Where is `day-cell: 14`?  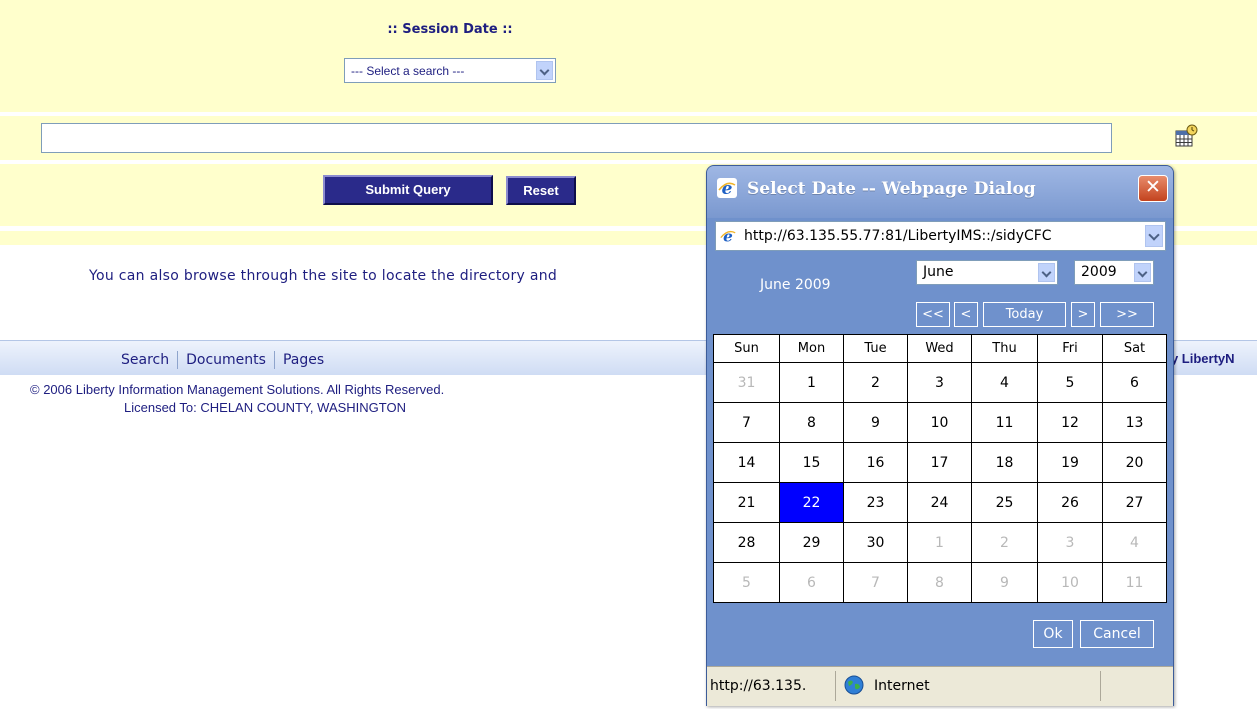
day-cell: 14 is located at coordinates (746, 462).